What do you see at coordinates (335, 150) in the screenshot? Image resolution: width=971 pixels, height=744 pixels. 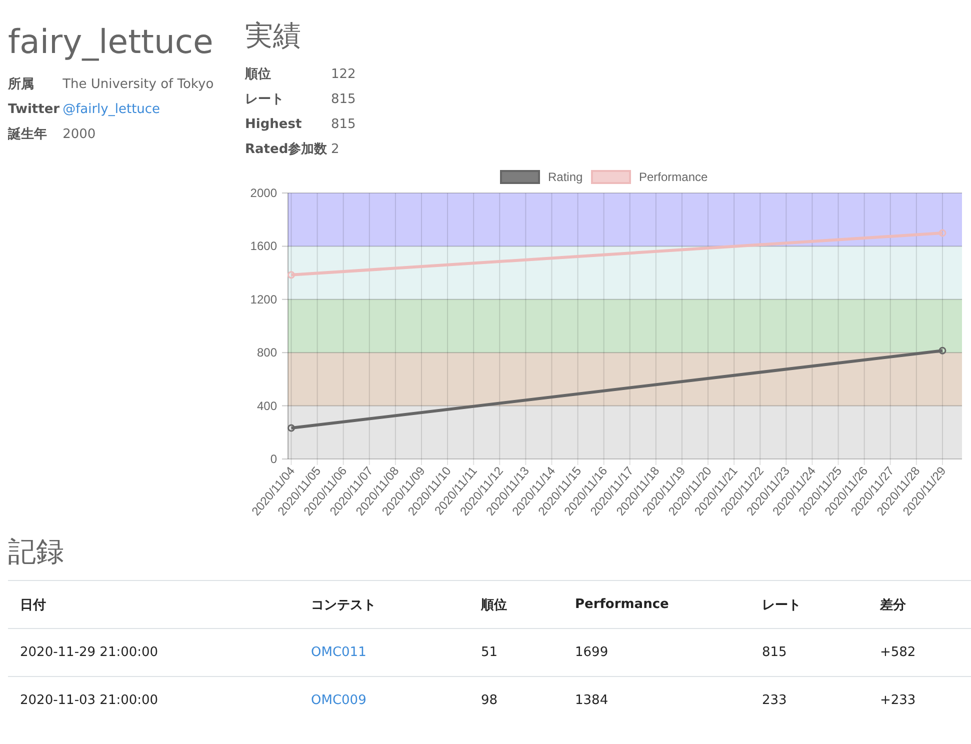 I see `stat-value: 2` at bounding box center [335, 150].